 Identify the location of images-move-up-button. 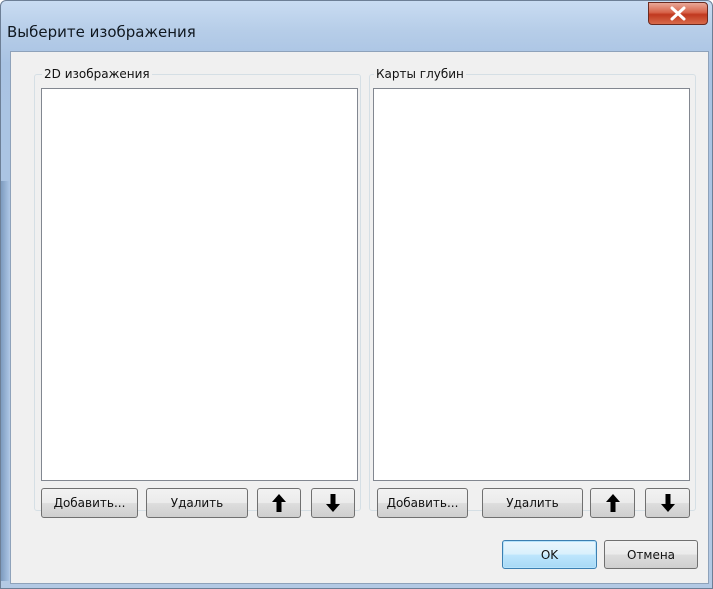
(279, 503).